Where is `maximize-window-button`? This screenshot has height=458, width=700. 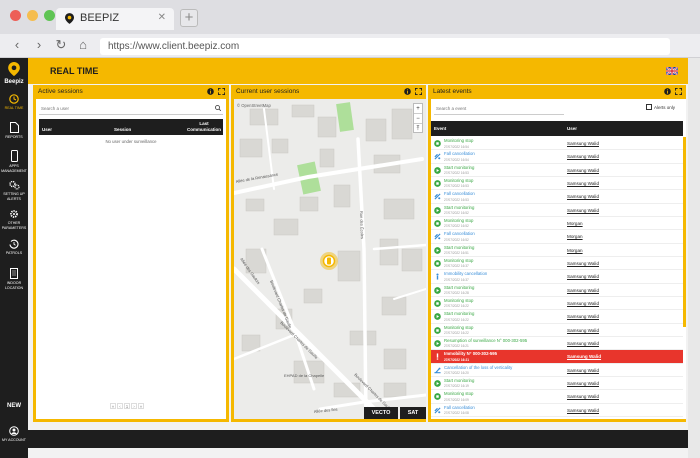 maximize-window-button is located at coordinates (49, 15).